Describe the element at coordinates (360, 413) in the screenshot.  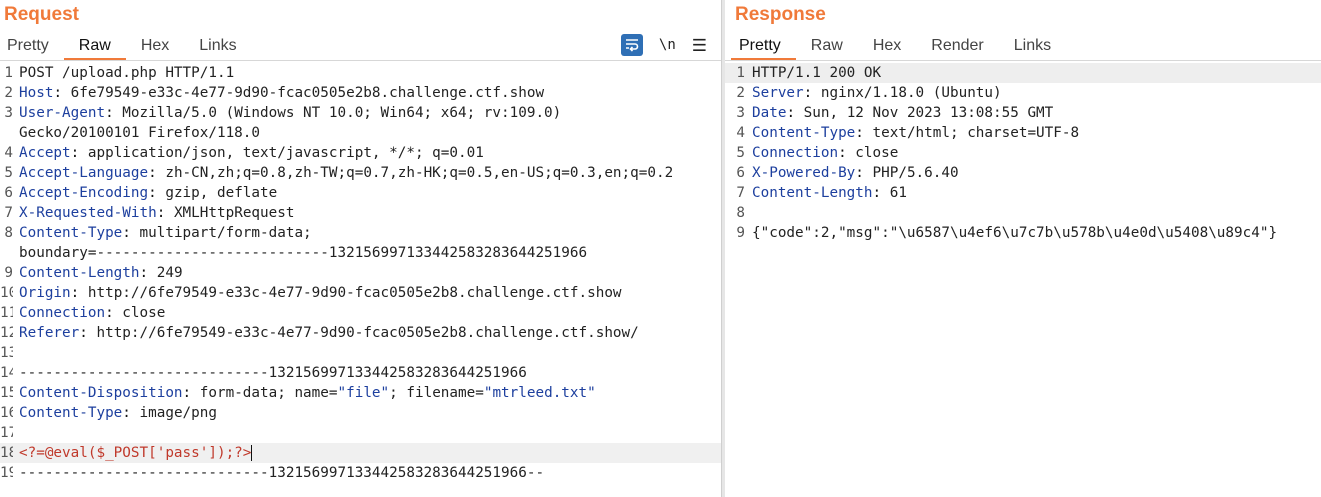
I see `code-line: 16 Content-Type: image/png` at that location.